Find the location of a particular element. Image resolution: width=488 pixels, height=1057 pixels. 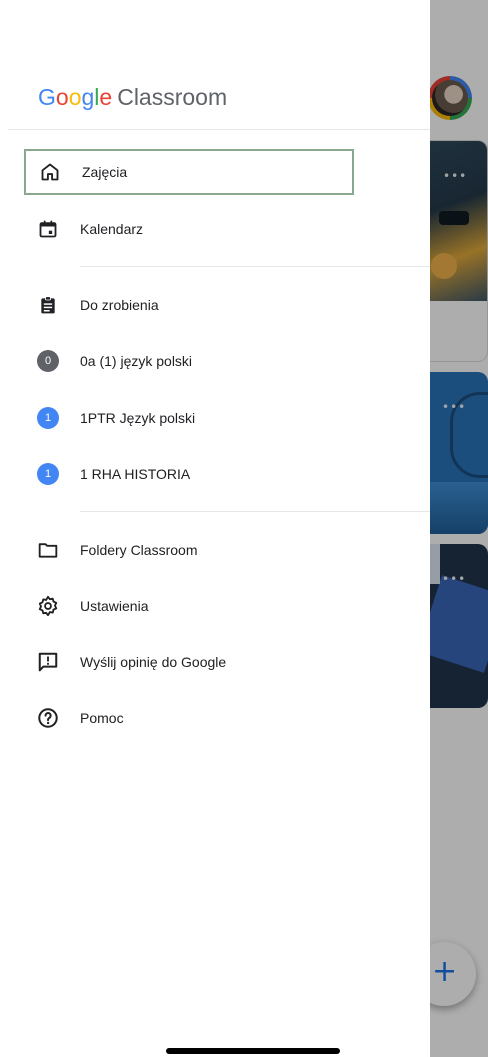

home-indicator is located at coordinates (253, 1051).